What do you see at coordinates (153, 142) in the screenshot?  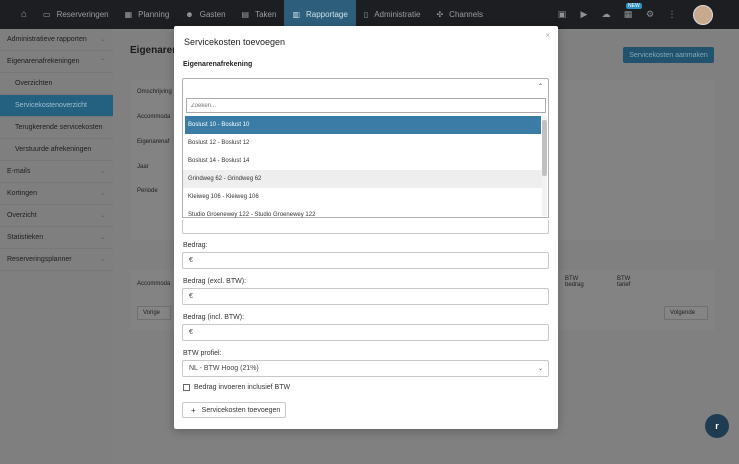 I see `filter-label-eigenarenafrekening: Eigenarenaf` at bounding box center [153, 142].